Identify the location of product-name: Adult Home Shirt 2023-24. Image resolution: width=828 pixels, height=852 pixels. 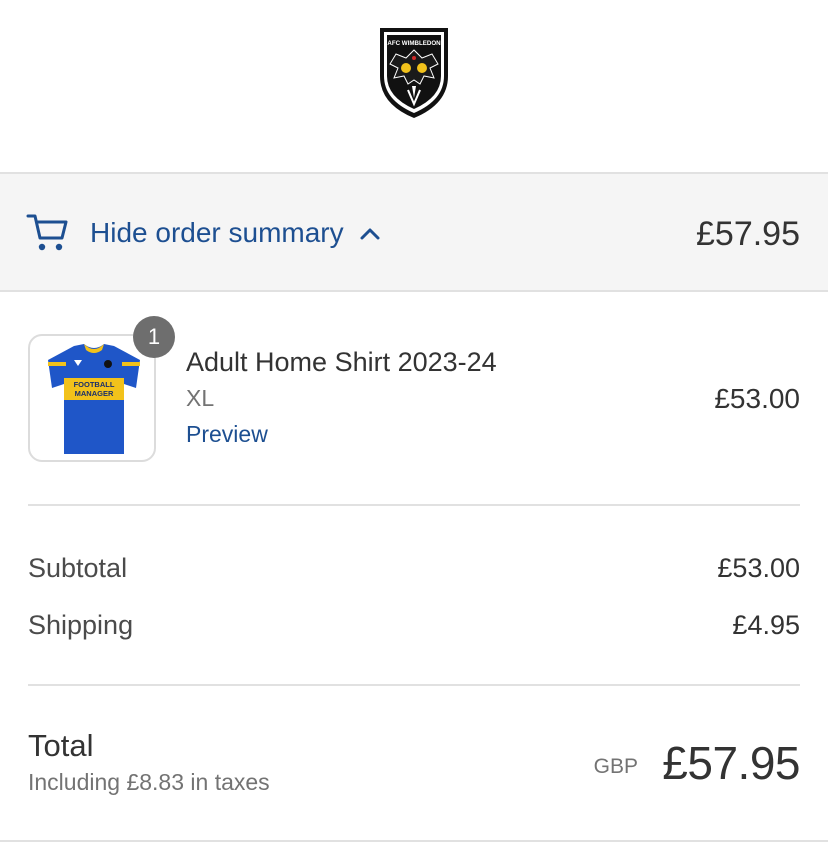
(341, 362).